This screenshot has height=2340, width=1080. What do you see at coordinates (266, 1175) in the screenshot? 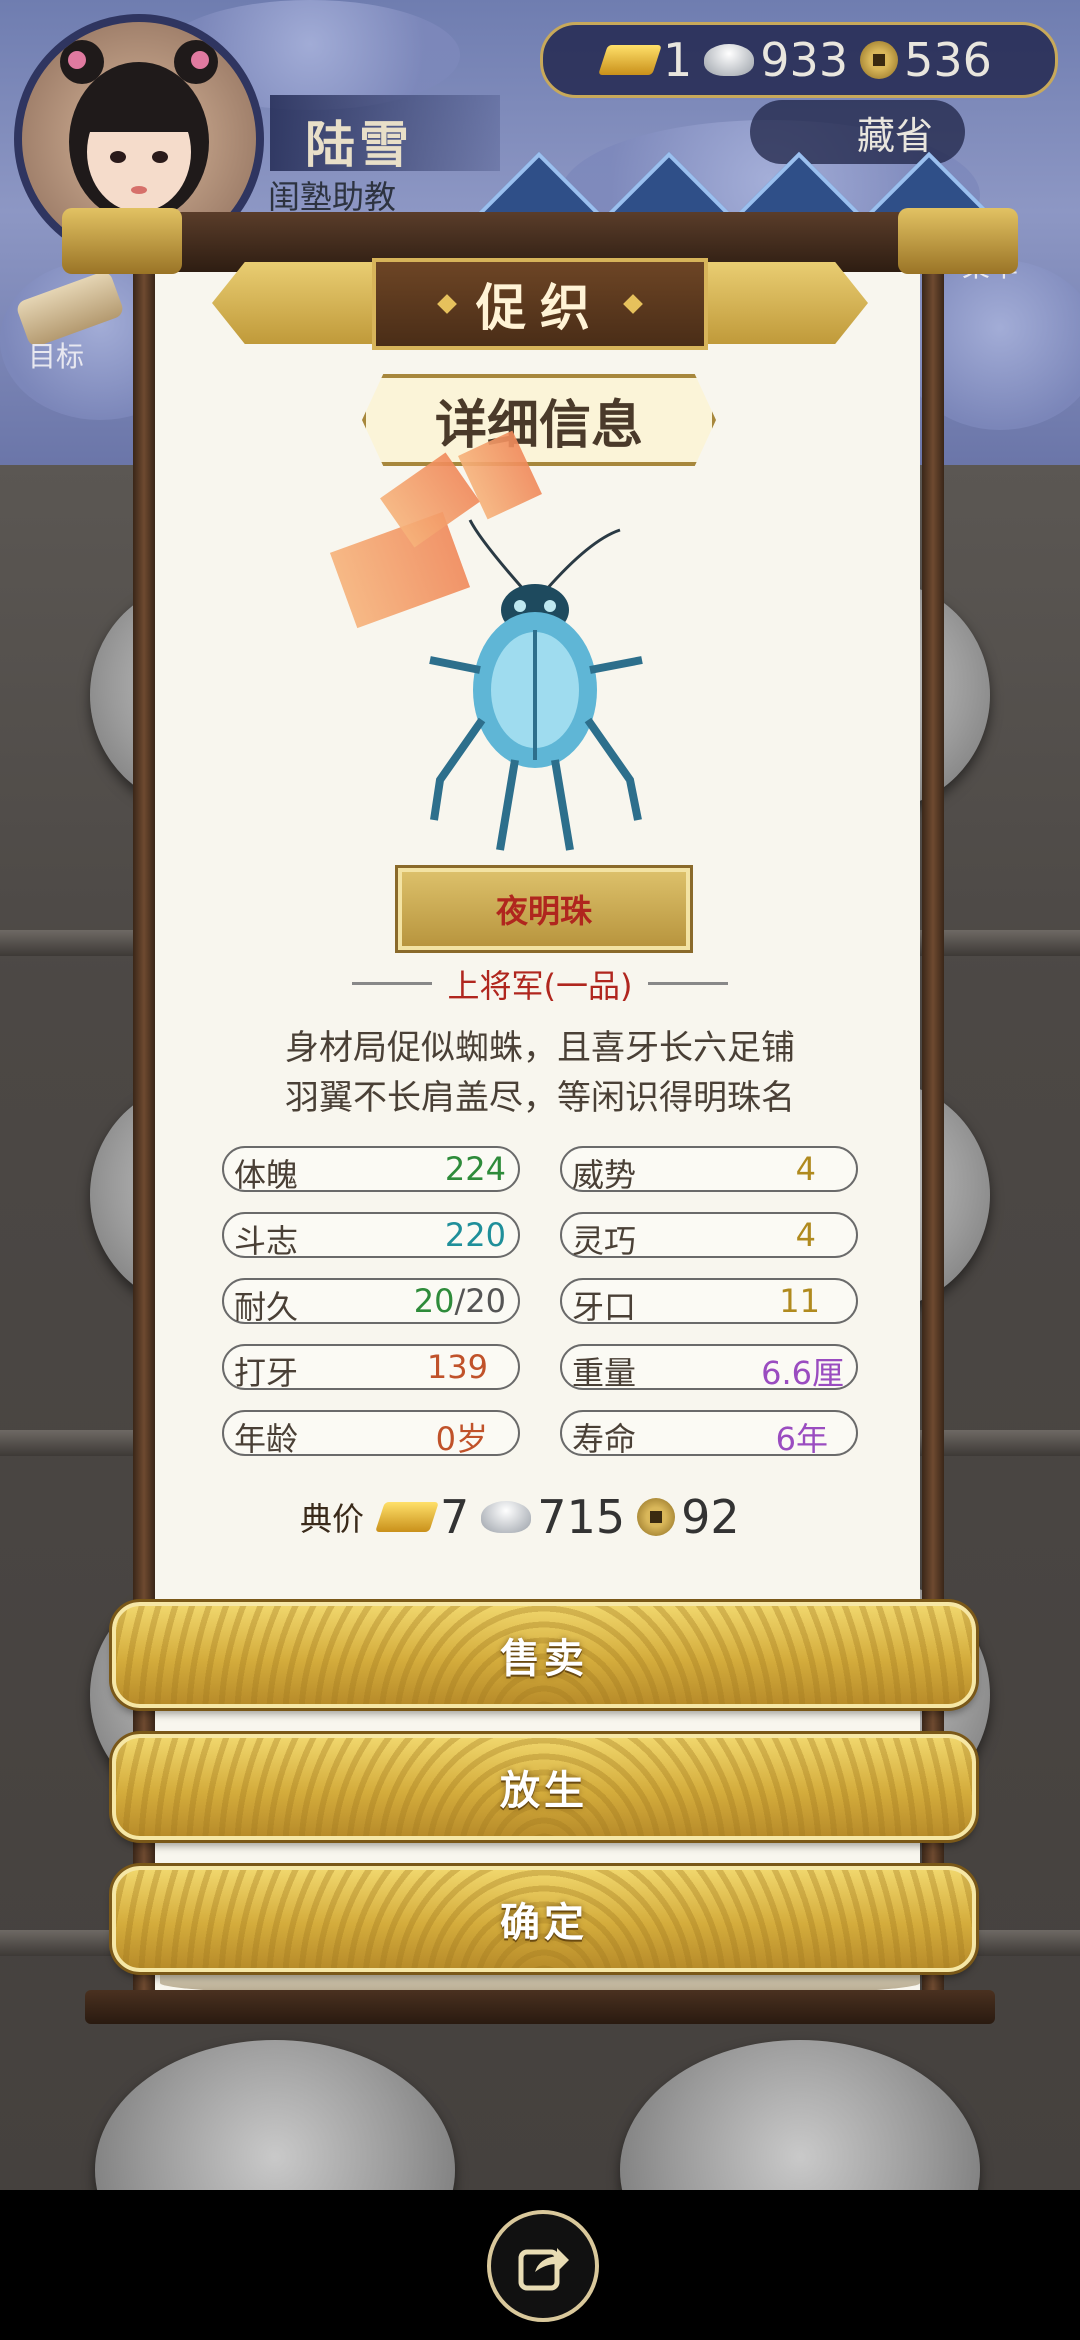
I see `stat-label: 体魄` at bounding box center [266, 1175].